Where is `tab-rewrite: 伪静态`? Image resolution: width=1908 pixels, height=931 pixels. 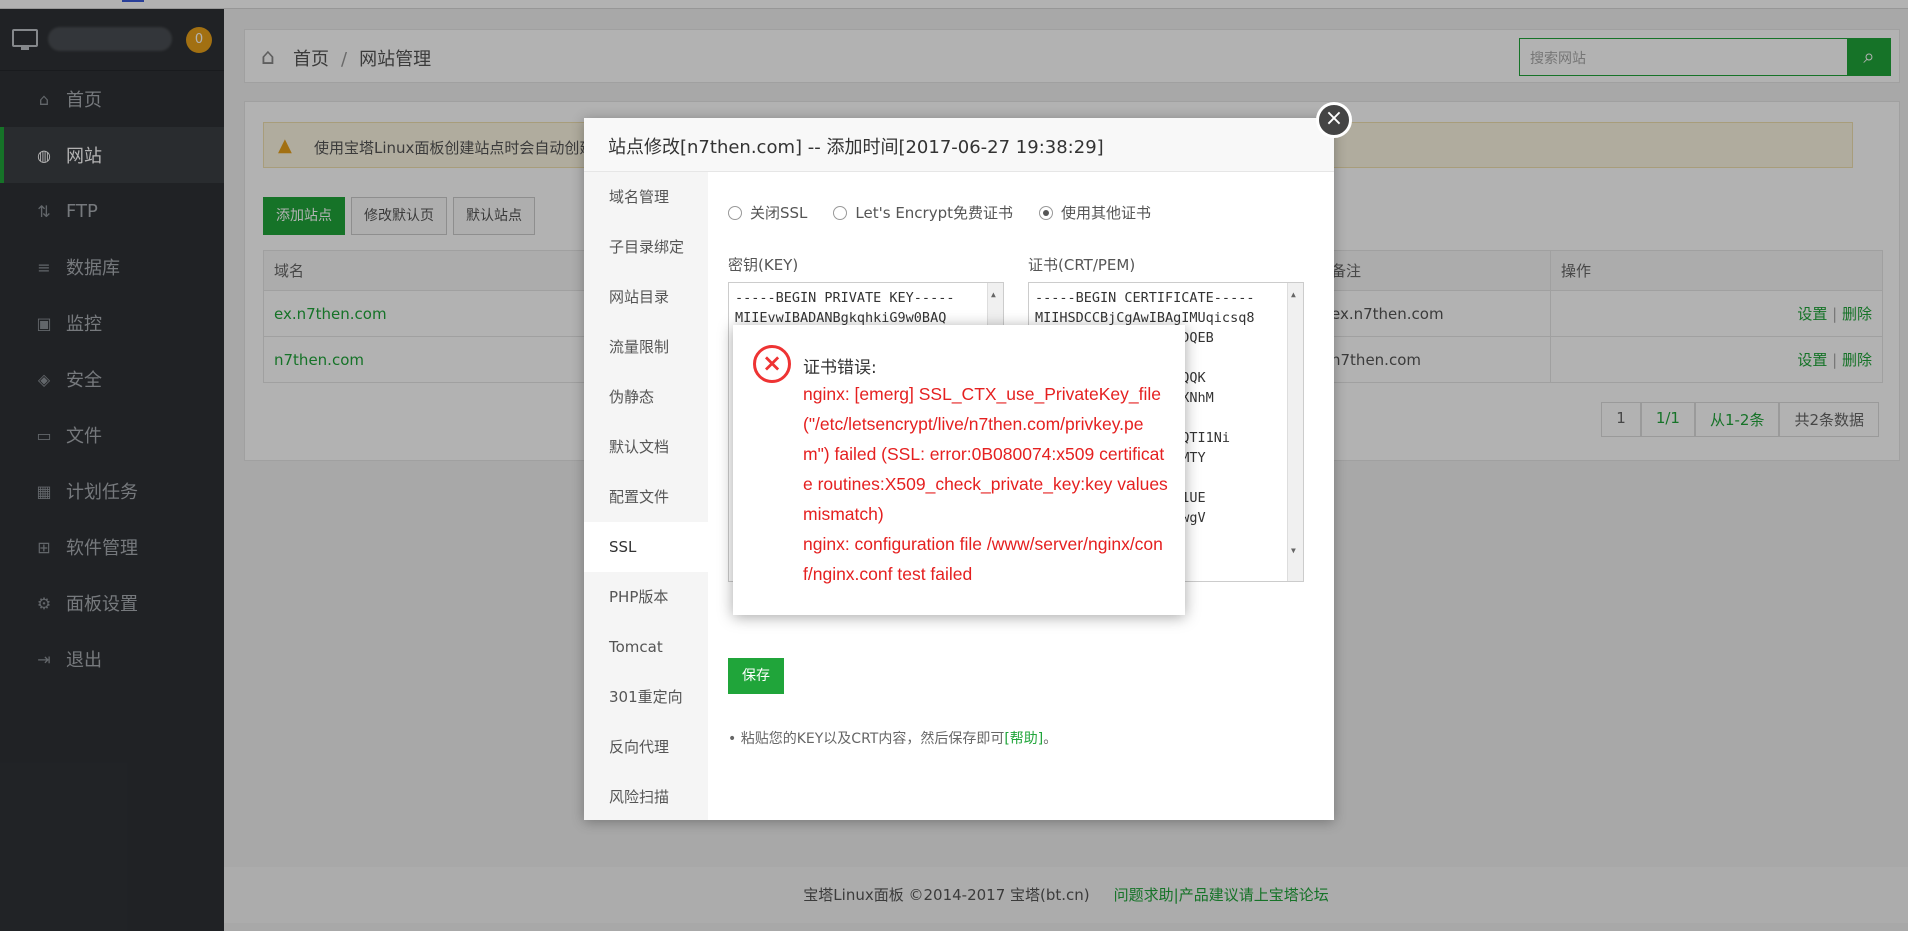
tab-rewrite: 伪静态 is located at coordinates (646, 397).